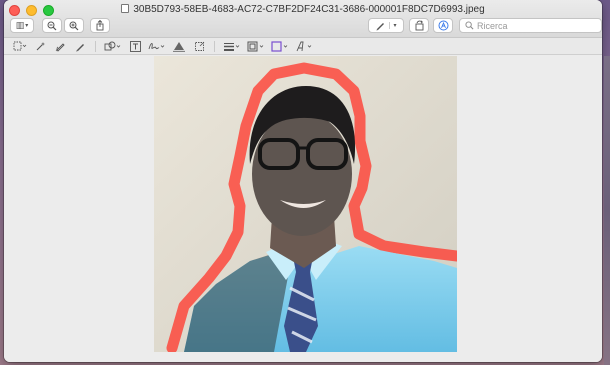 The width and height of the screenshot is (610, 365). Describe the element at coordinates (530, 25) in the screenshot. I see `search-input: Ricerca` at that location.